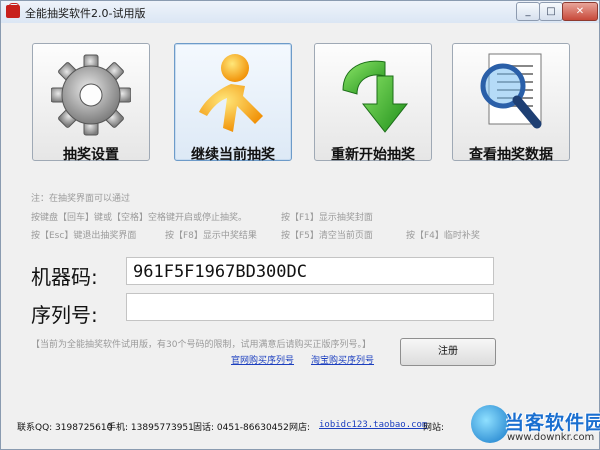  Describe the element at coordinates (528, 11) in the screenshot. I see `minimize-button: _` at that location.